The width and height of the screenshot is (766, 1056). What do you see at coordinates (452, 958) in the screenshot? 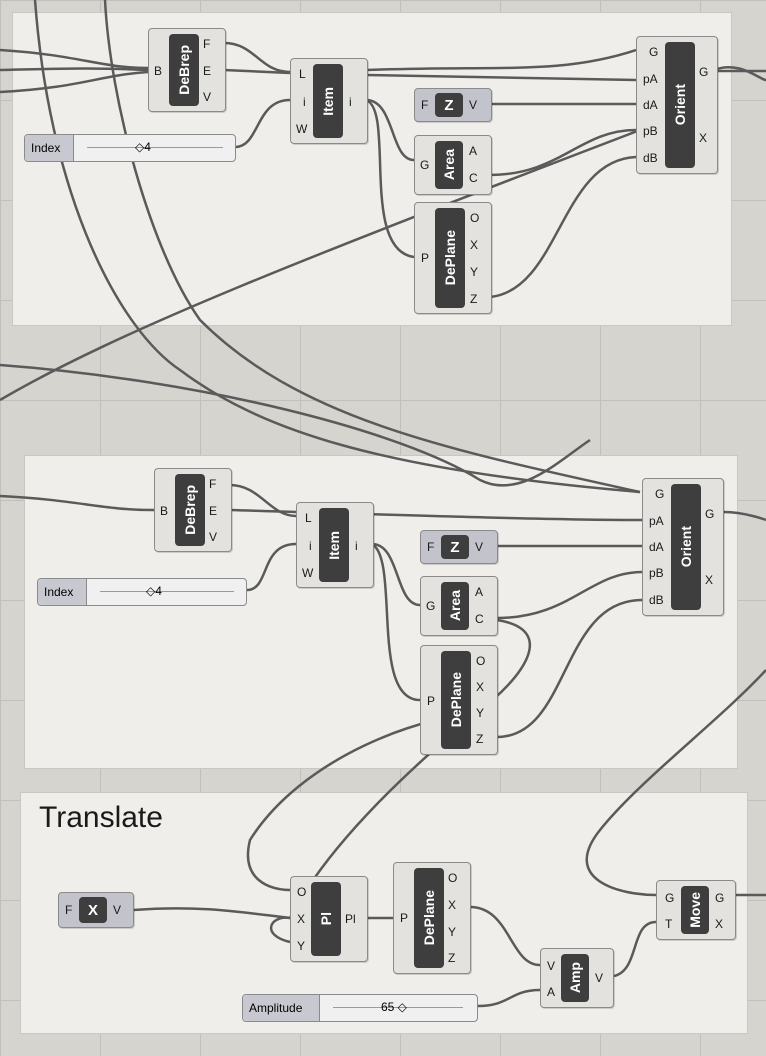
I see `port-label: Z` at bounding box center [452, 958].